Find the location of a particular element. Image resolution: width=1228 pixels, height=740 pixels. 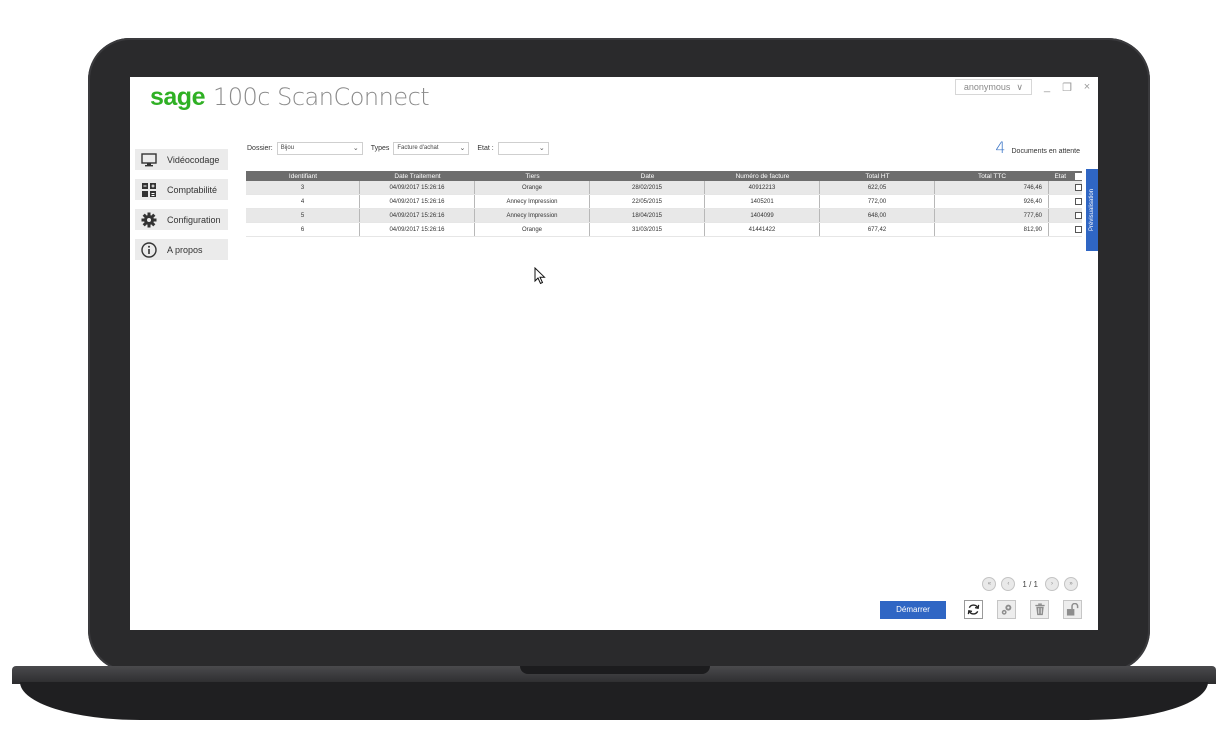

laptop-notch is located at coordinates (615, 670).